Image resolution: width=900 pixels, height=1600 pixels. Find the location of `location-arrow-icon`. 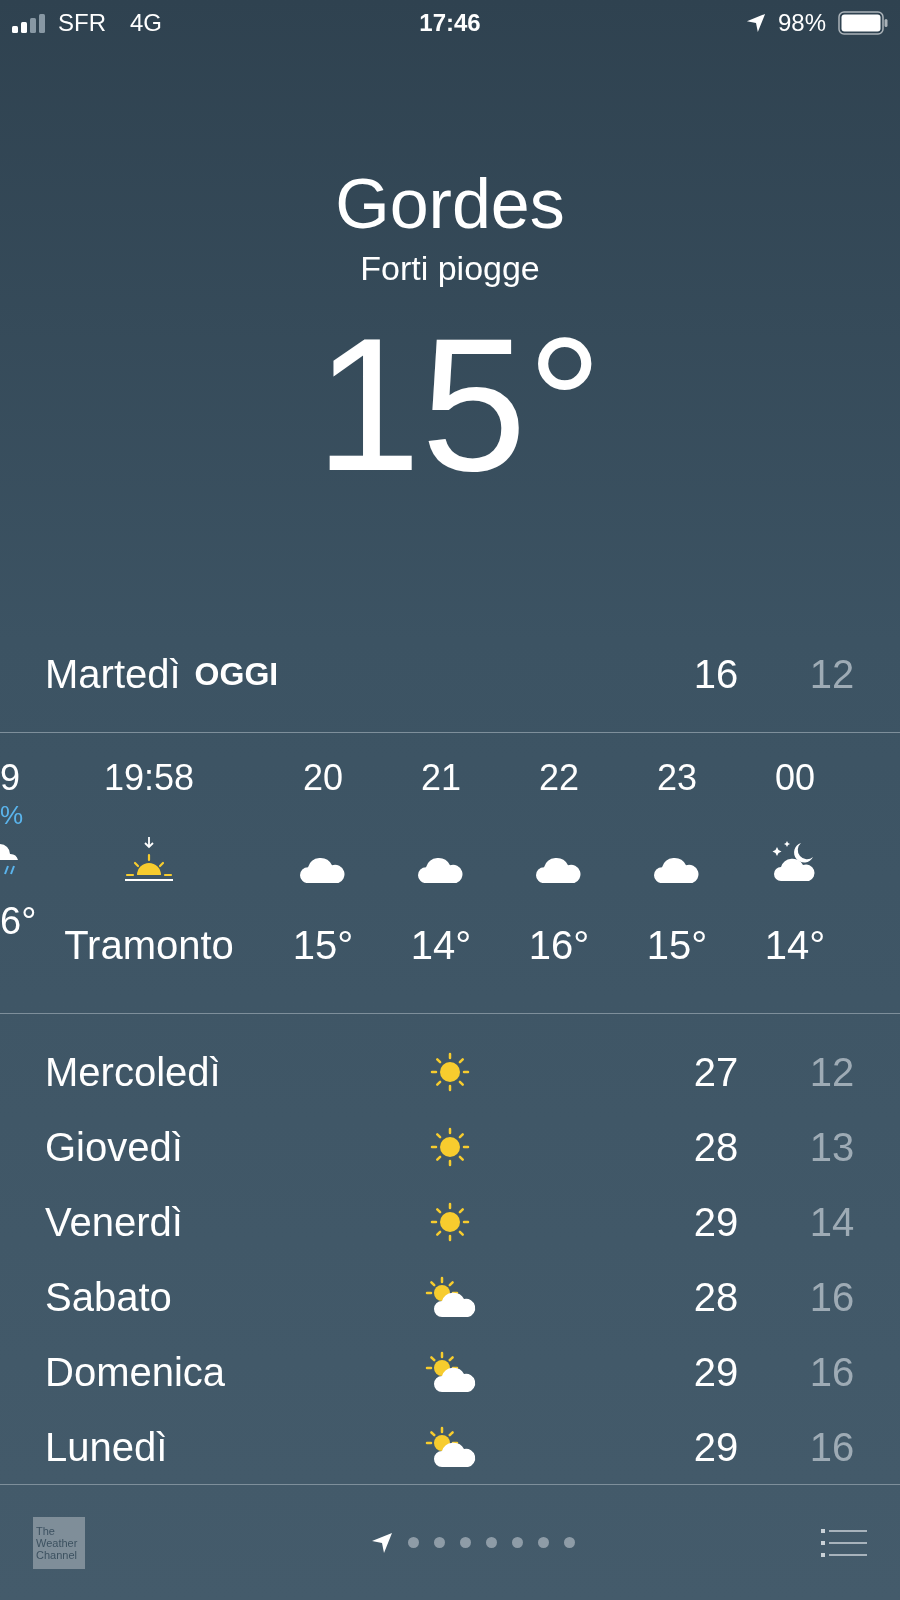

location-arrow-icon is located at coordinates (382, 1542).